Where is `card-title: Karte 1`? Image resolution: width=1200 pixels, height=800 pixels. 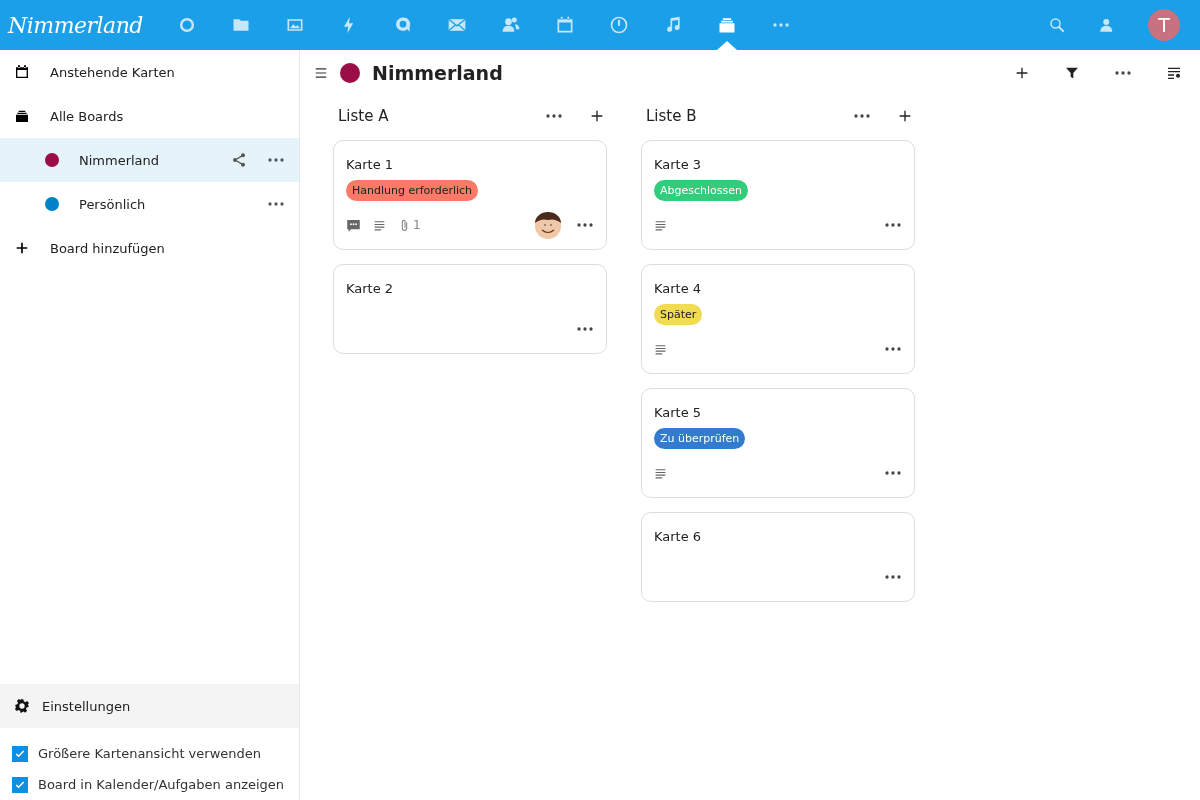 card-title: Karte 1 is located at coordinates (370, 164).